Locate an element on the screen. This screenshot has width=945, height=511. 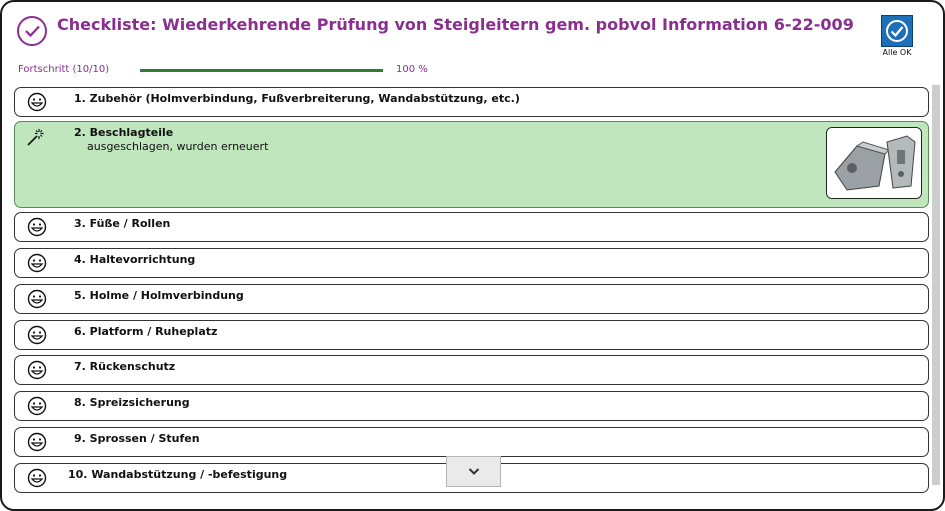
checklist-item-label: 9. Sprossen / Stufen is located at coordinates (137, 438).